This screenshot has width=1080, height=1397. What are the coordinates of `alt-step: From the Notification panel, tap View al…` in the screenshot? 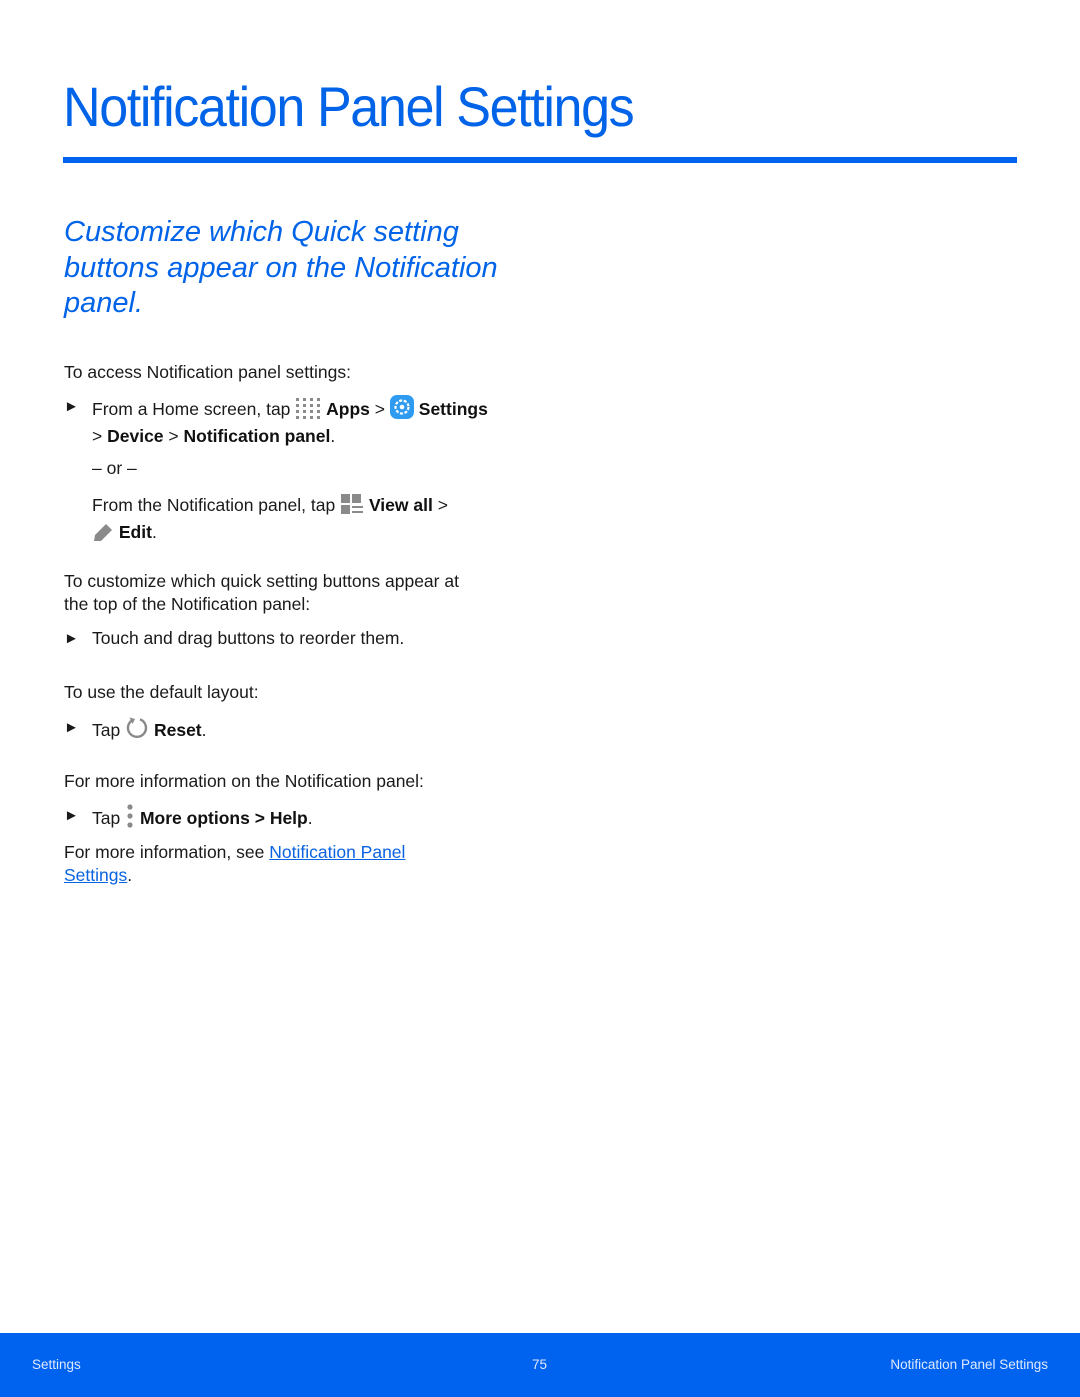 It's located at (270, 520).